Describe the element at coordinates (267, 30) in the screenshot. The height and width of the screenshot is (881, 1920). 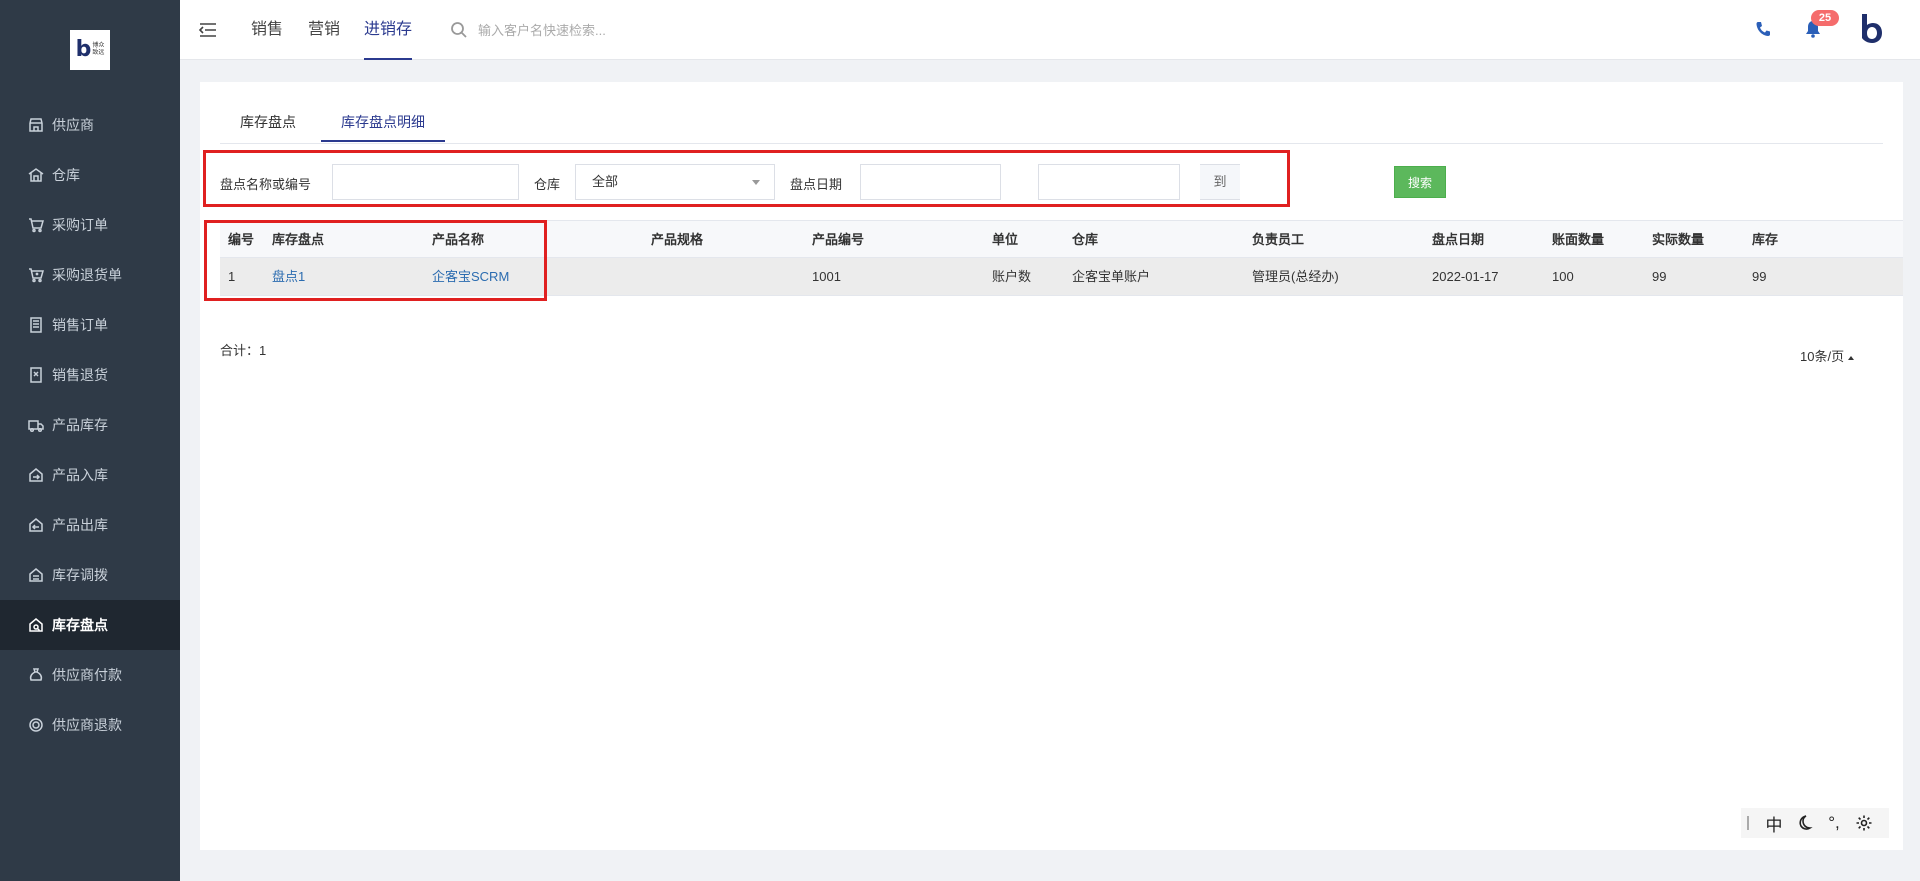
I see `tab-sales: 销售` at that location.